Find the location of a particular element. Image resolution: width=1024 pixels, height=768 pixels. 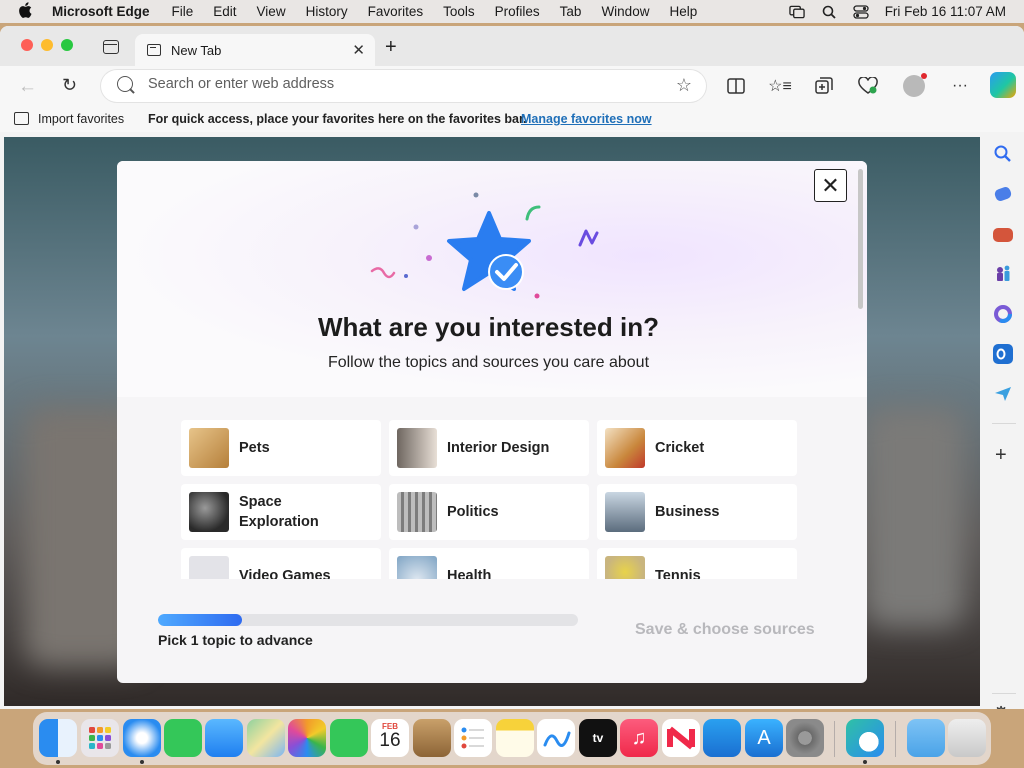

sidebar-games-chess-icon is located at coordinates (1003, 274).